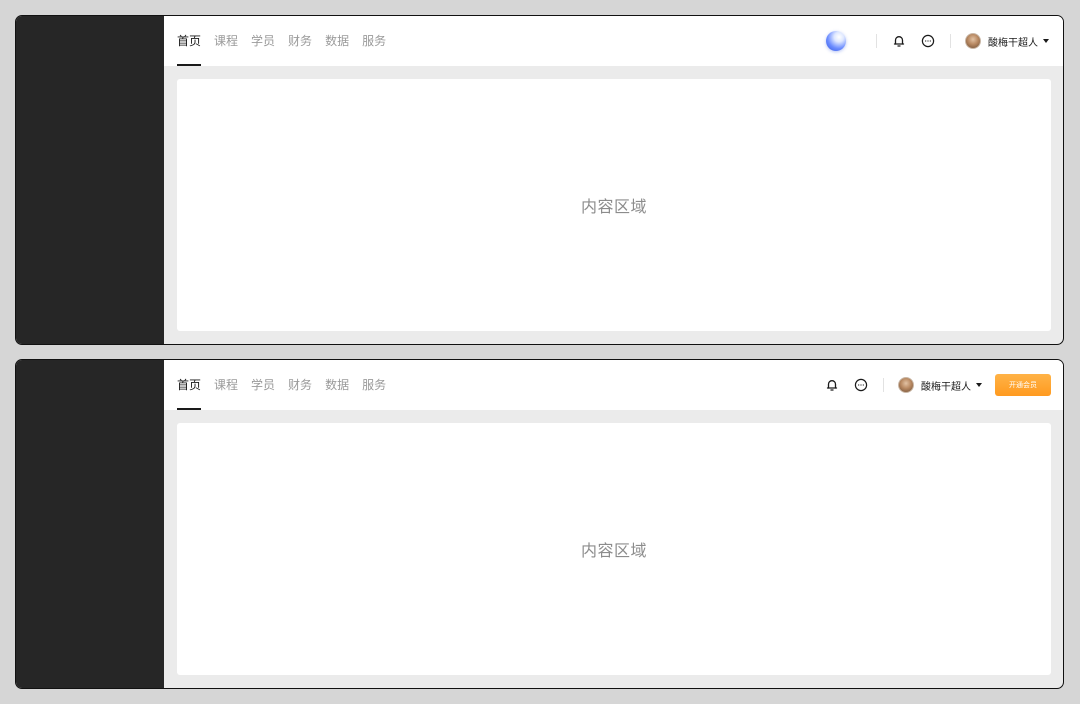 This screenshot has width=1080, height=704. What do you see at coordinates (1023, 385) in the screenshot?
I see `open-membership-button: 开通会员` at bounding box center [1023, 385].